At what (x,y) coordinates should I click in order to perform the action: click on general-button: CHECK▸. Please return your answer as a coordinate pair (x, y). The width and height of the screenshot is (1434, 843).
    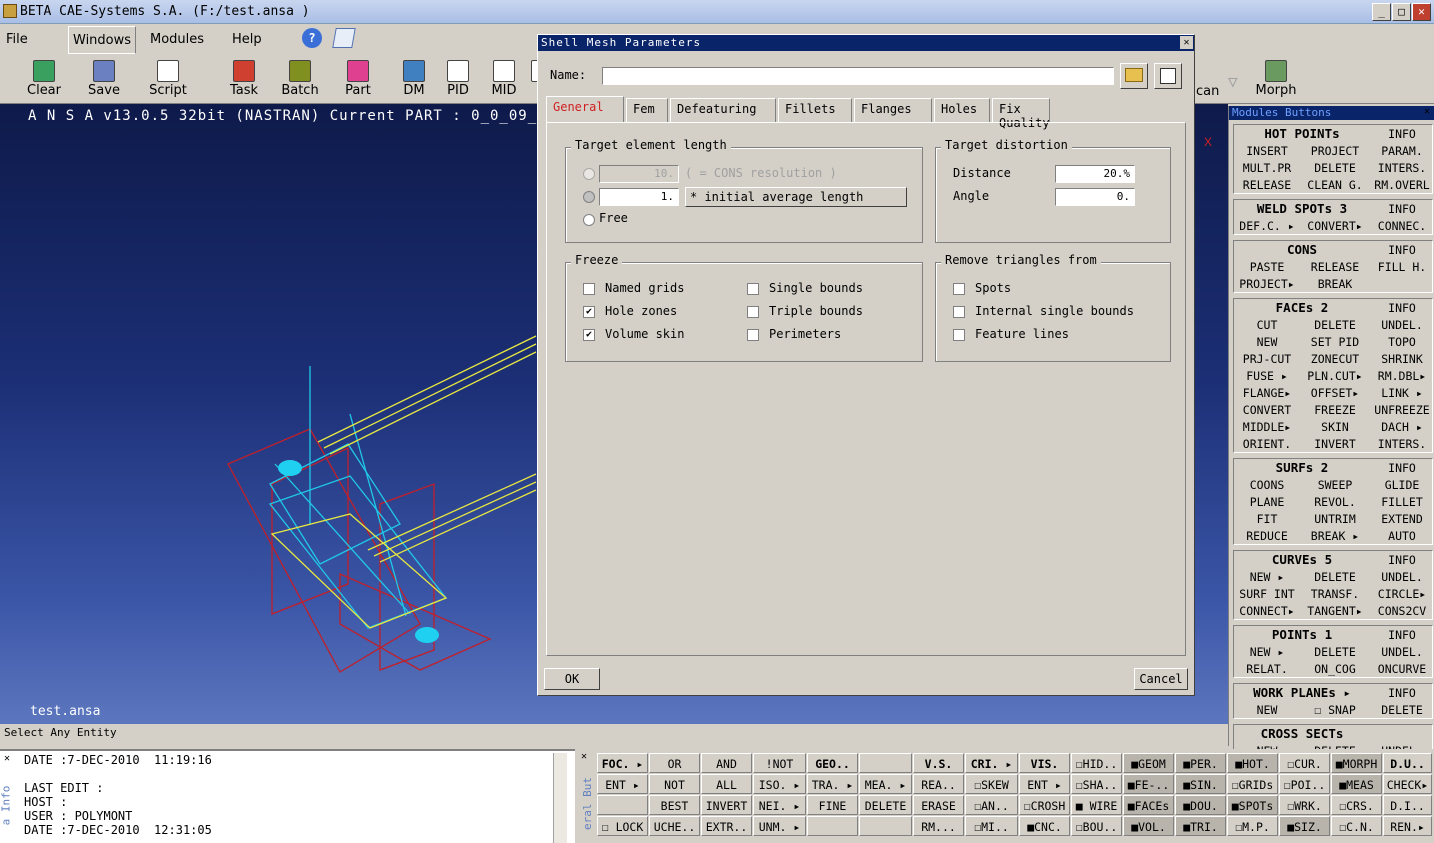
    Looking at the image, I should click on (1407, 784).